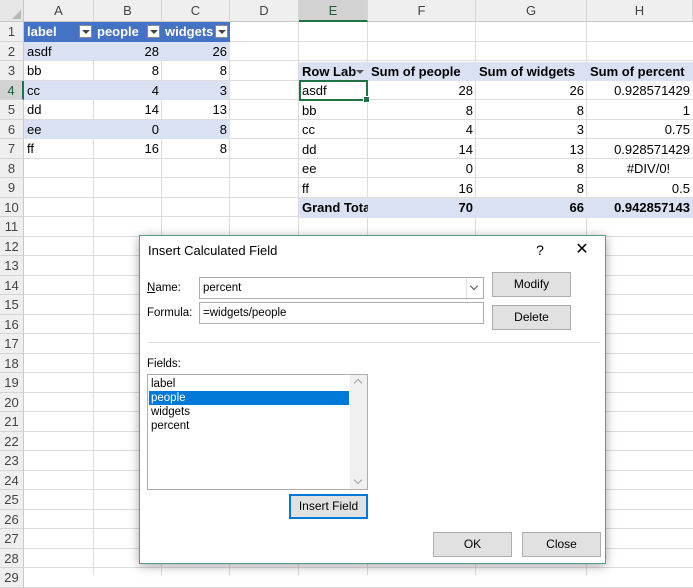 The image size is (693, 588). I want to click on row-header: 24, so click(12, 480).